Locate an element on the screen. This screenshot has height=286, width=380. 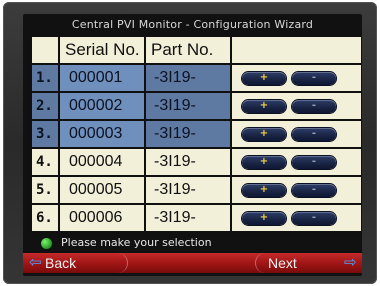
arrow-left-icon: ⇦ is located at coordinates (35, 262).